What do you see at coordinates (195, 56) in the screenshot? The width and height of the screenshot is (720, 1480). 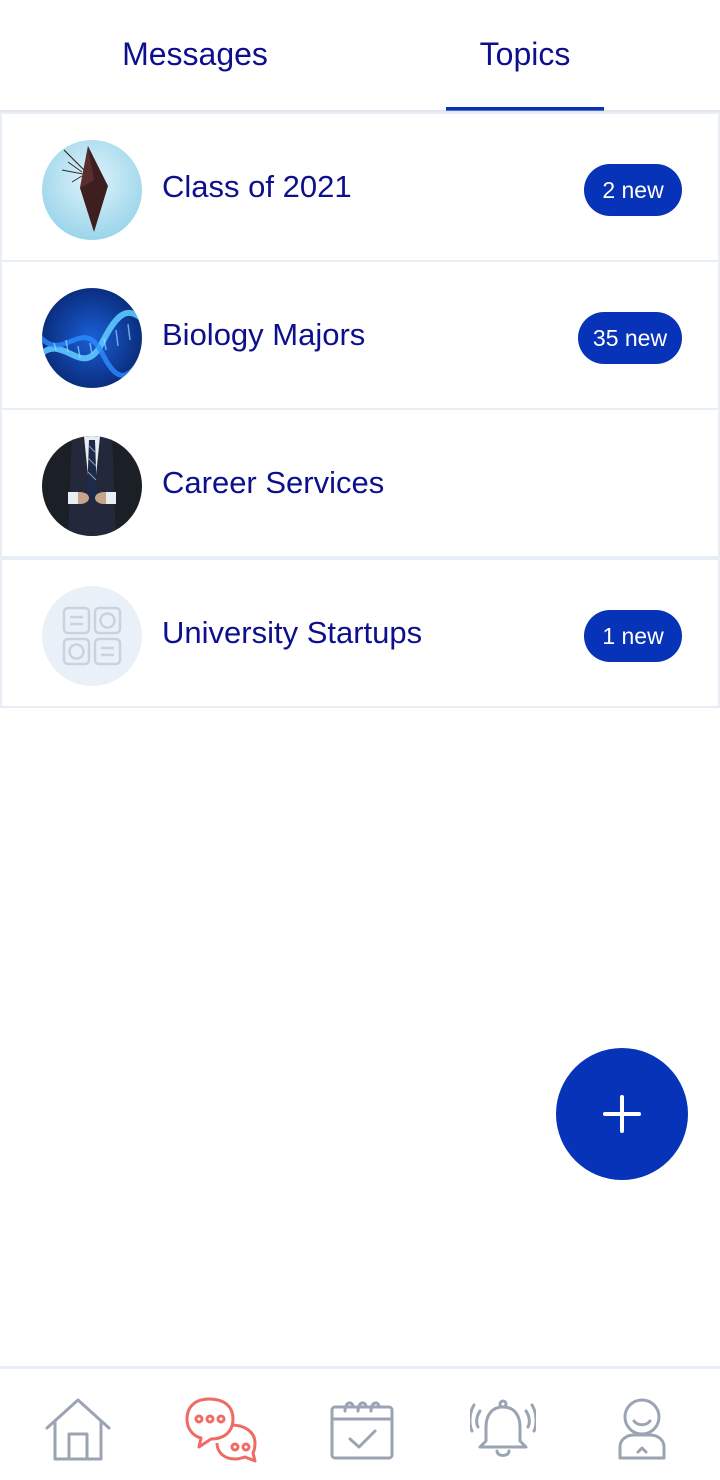 I see `tab-messages: Messages` at bounding box center [195, 56].